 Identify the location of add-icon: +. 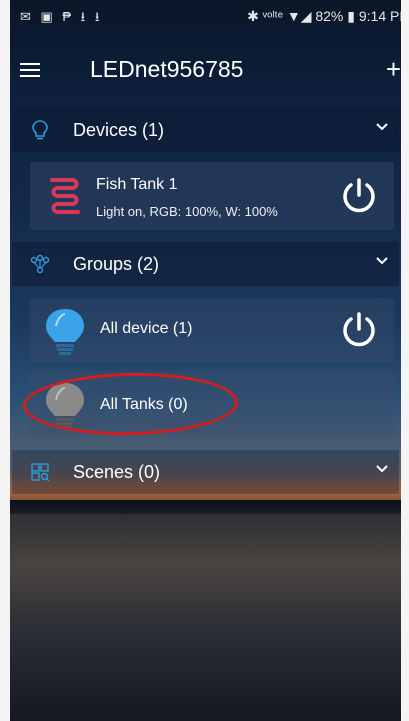
(393, 69).